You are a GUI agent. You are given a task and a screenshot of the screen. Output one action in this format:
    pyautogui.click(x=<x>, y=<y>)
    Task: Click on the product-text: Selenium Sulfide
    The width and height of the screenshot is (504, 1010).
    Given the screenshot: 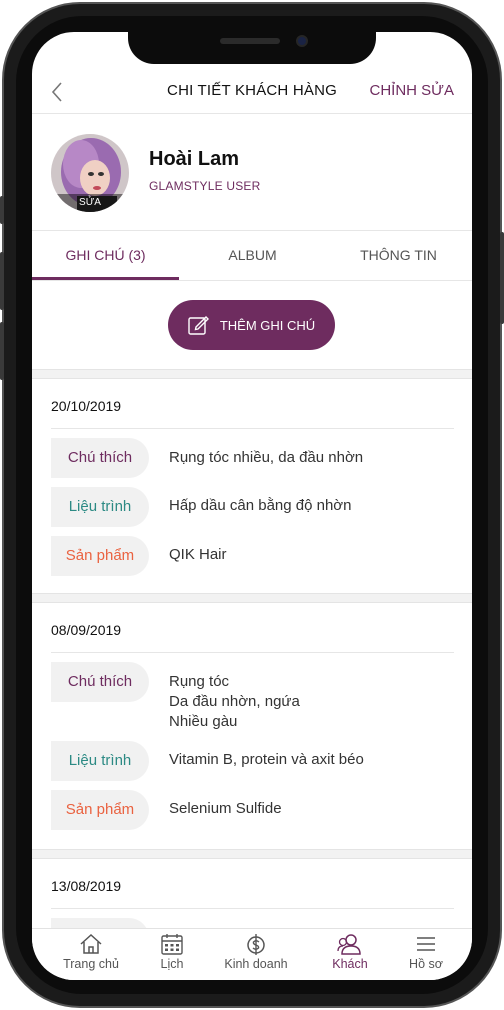 What is the action you would take?
    pyautogui.click(x=225, y=808)
    